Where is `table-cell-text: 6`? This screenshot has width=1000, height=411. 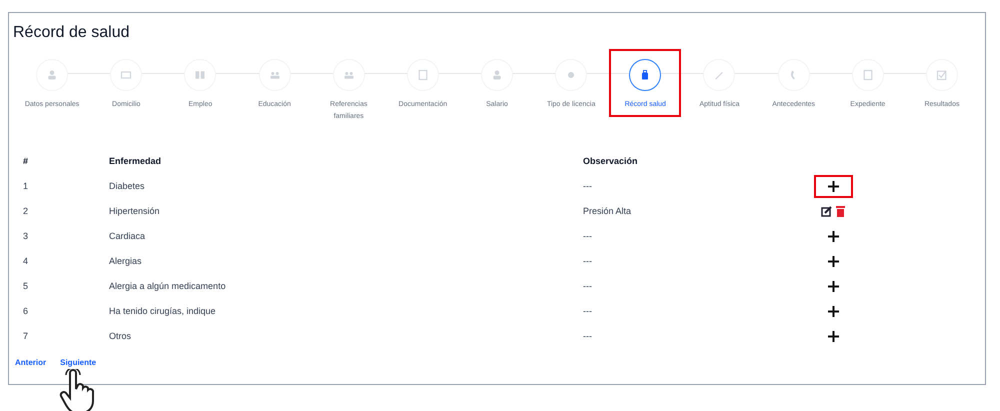 table-cell-text: 6 is located at coordinates (26, 311).